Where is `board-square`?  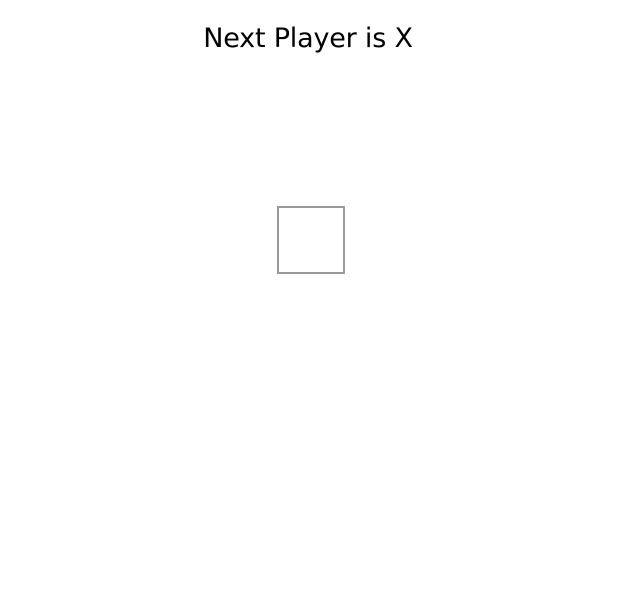
board-square is located at coordinates (311, 240).